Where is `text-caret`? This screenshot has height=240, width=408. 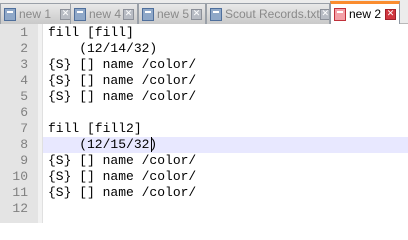
text-caret is located at coordinates (151, 144).